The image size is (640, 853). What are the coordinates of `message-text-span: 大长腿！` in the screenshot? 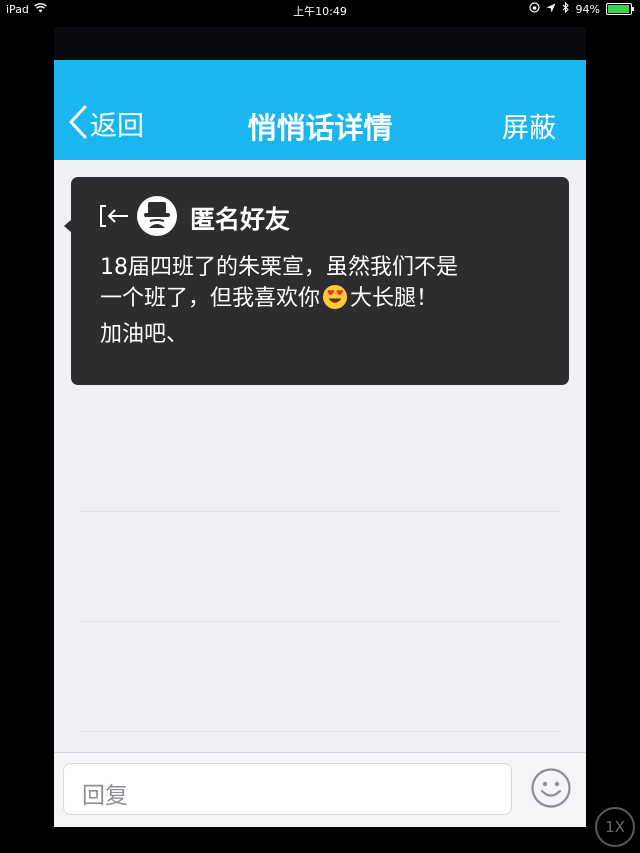 It's located at (394, 298).